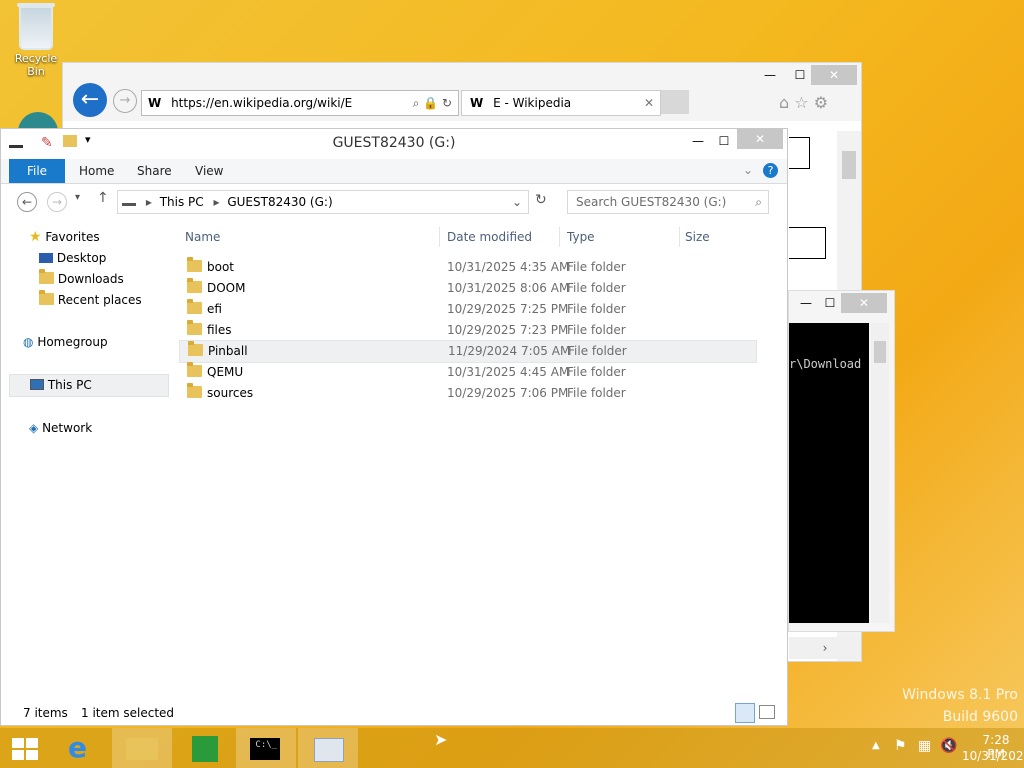 The height and width of the screenshot is (768, 1024). Describe the element at coordinates (194, 390) in the screenshot. I see `folder-icon` at that location.